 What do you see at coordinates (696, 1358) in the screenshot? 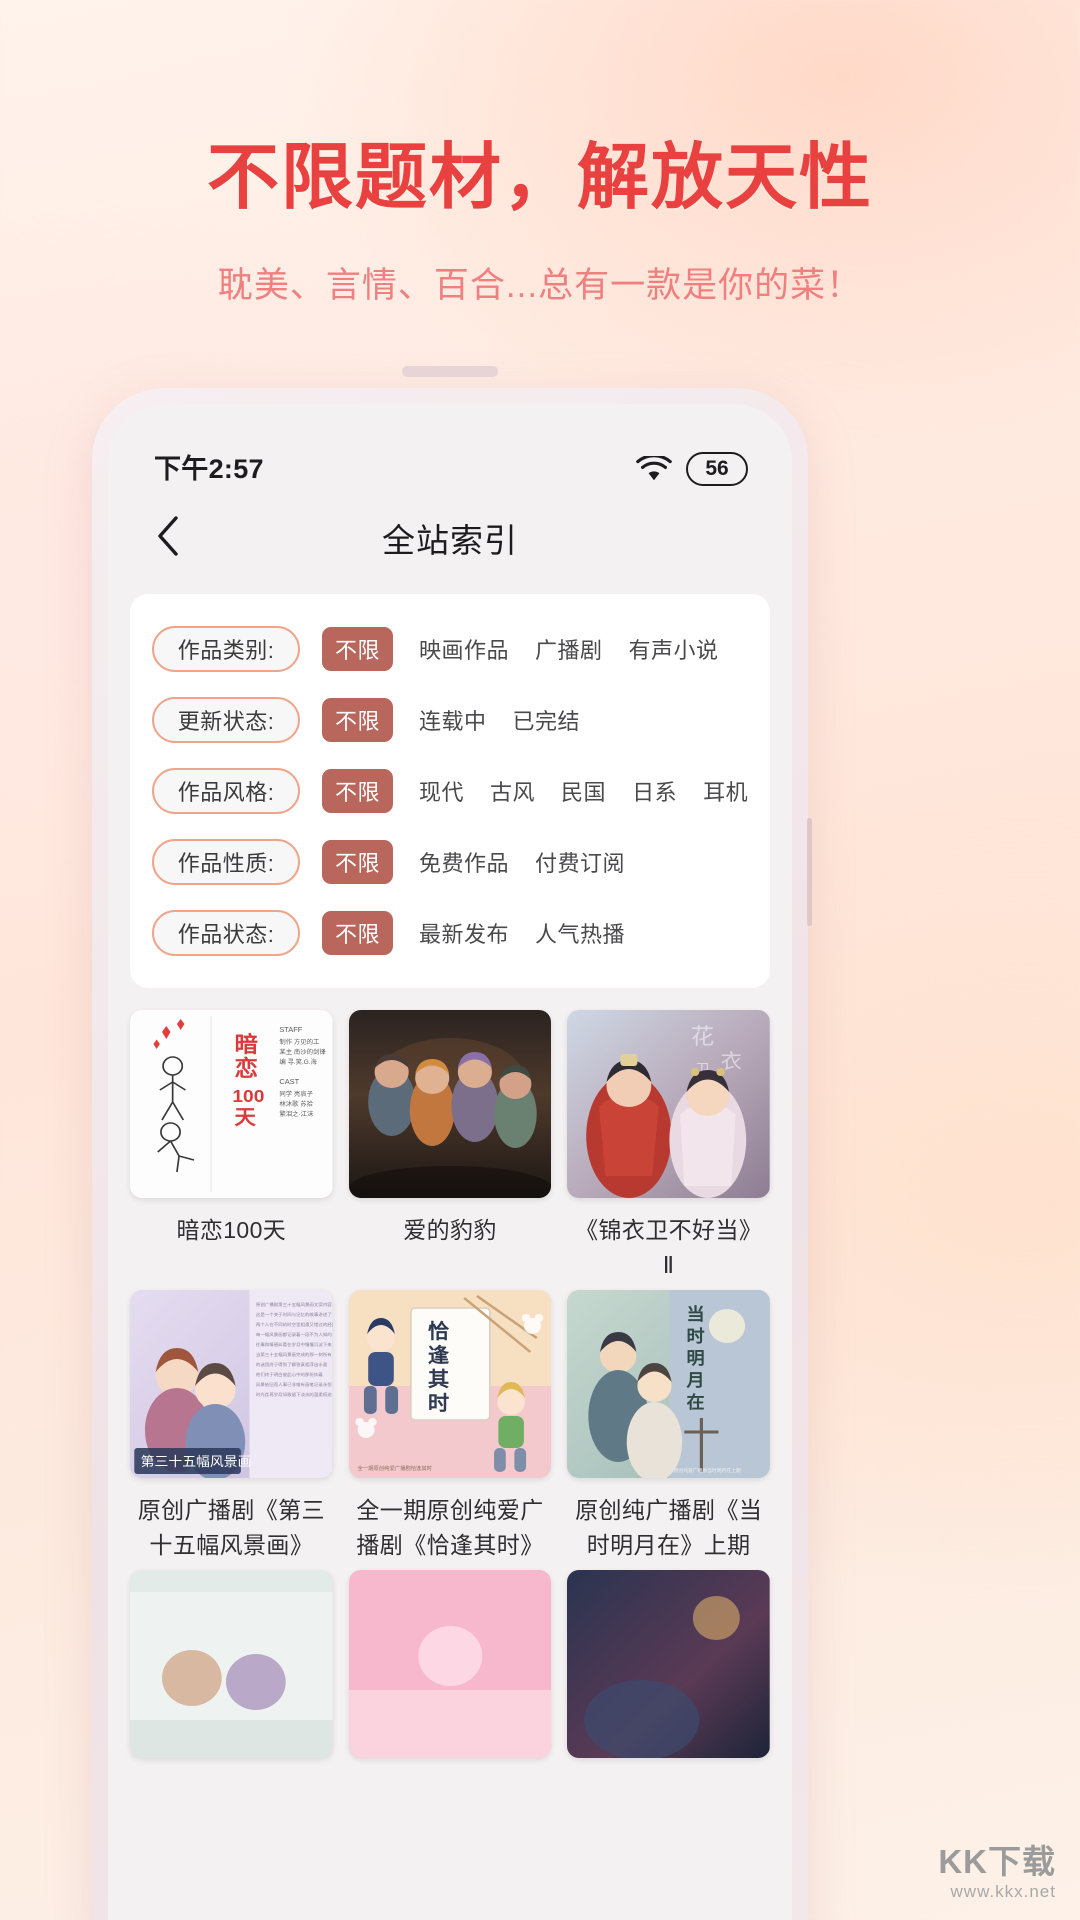
I see `svg-text: 明` at bounding box center [696, 1358].